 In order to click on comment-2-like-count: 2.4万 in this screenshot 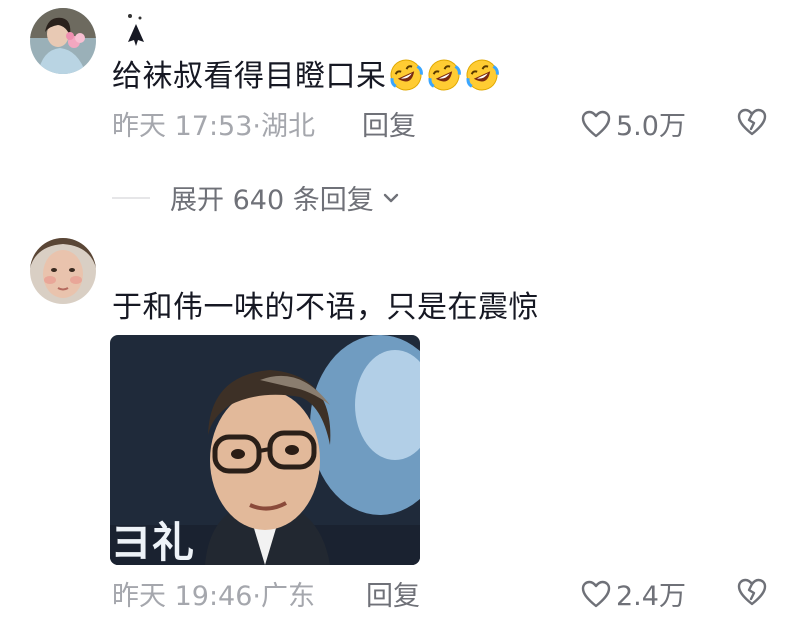, I will do `click(651, 596)`.